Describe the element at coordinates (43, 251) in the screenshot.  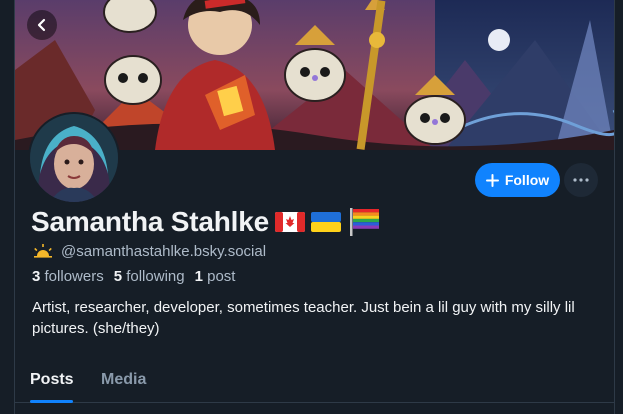
I see `sunrise-icon` at that location.